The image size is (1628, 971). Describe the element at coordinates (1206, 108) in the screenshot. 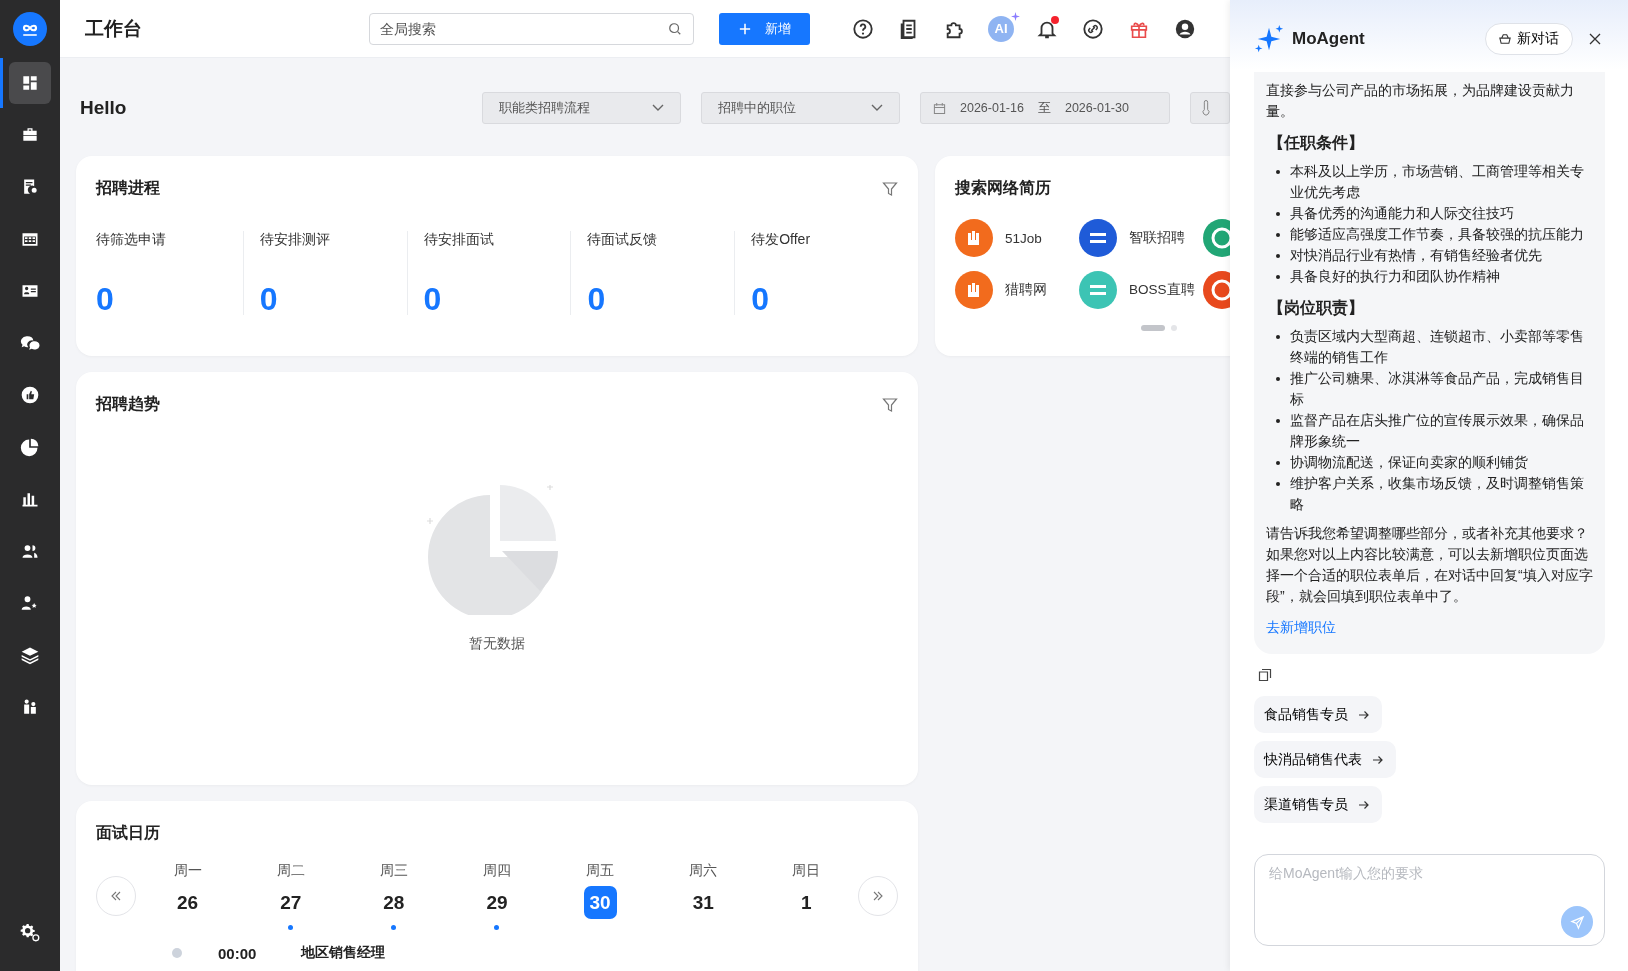

I see `thermometer-icon` at that location.